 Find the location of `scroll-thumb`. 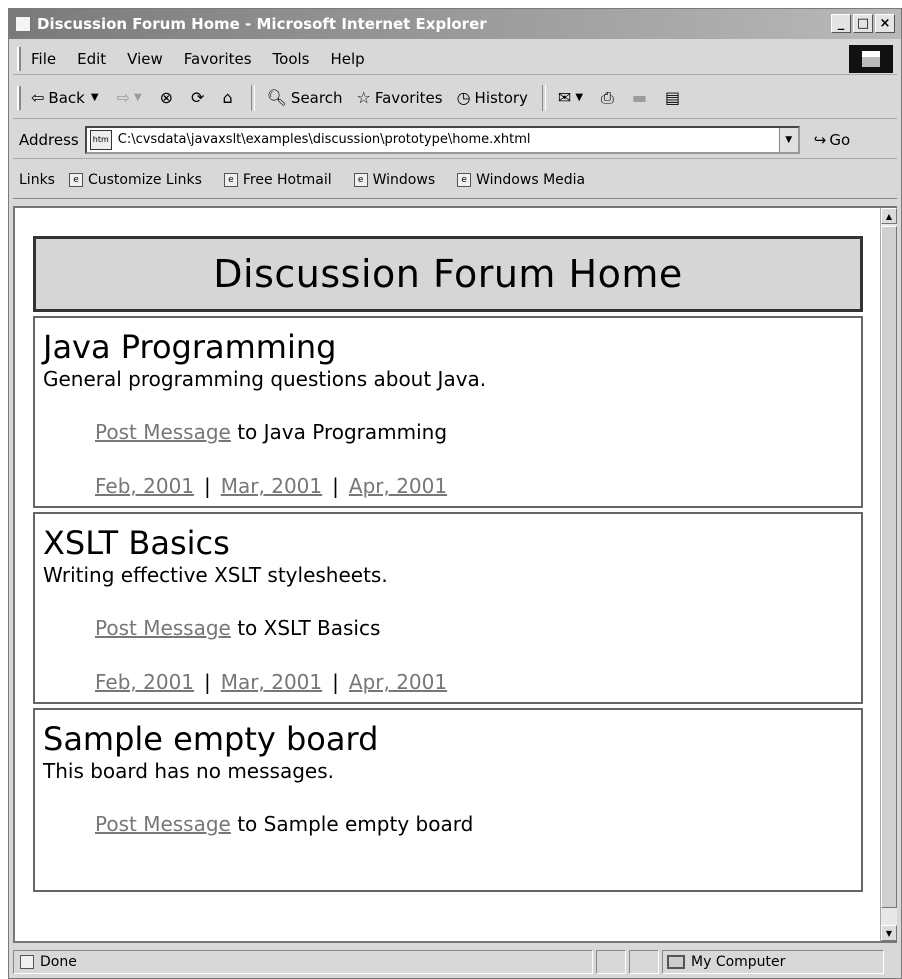

scroll-thumb is located at coordinates (889, 567).